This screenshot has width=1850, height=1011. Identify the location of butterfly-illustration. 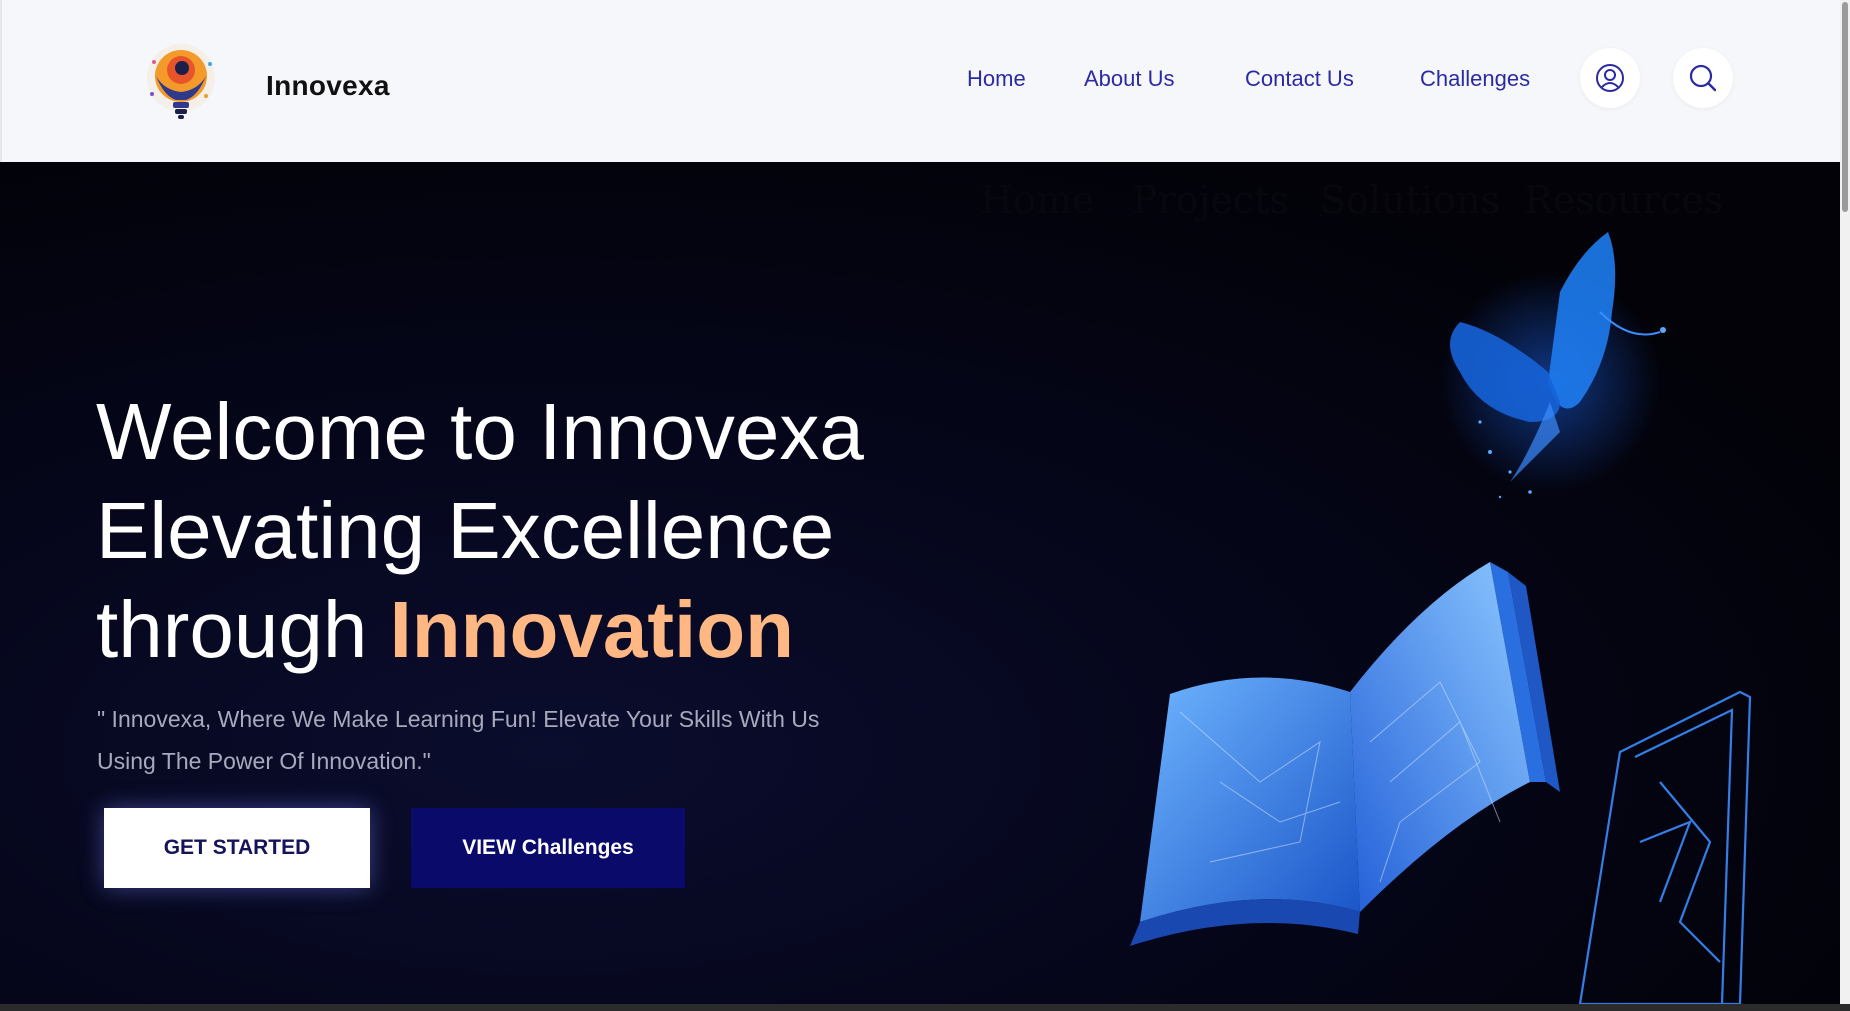
(1553, 365).